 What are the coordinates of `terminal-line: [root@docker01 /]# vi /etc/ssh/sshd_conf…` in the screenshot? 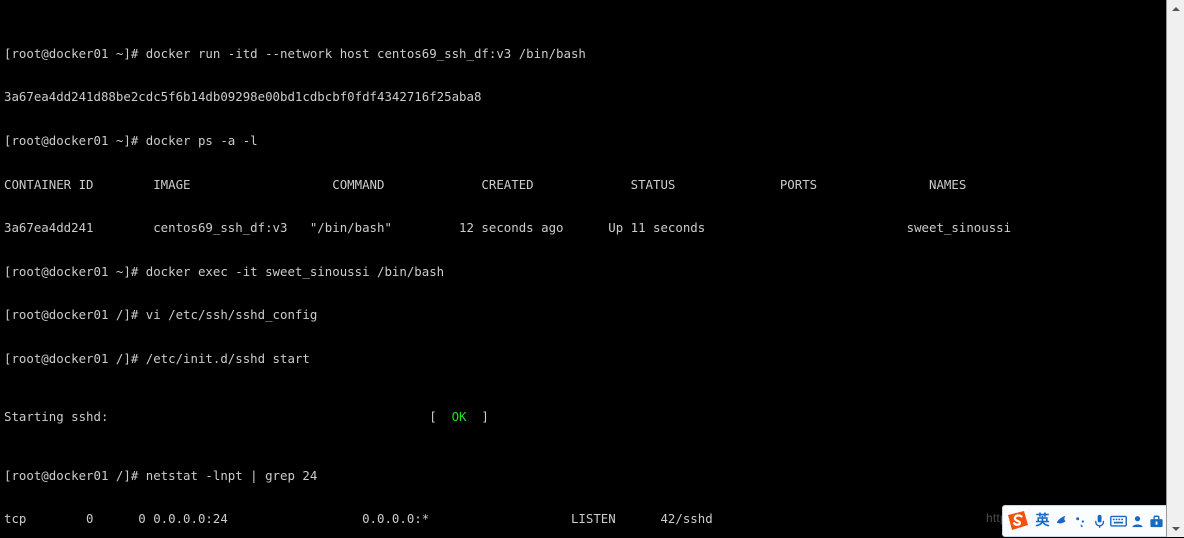 It's located at (161, 315).